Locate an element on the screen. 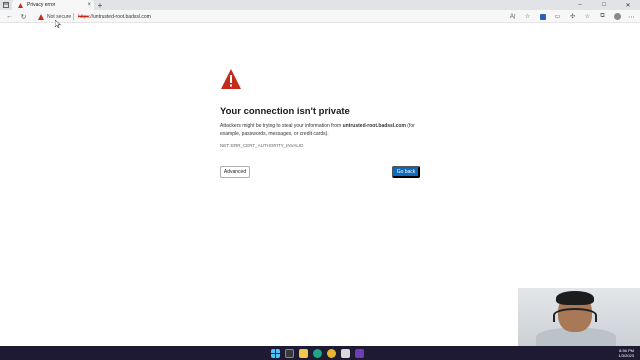  tab-actions-button is located at coordinates (6, 5).